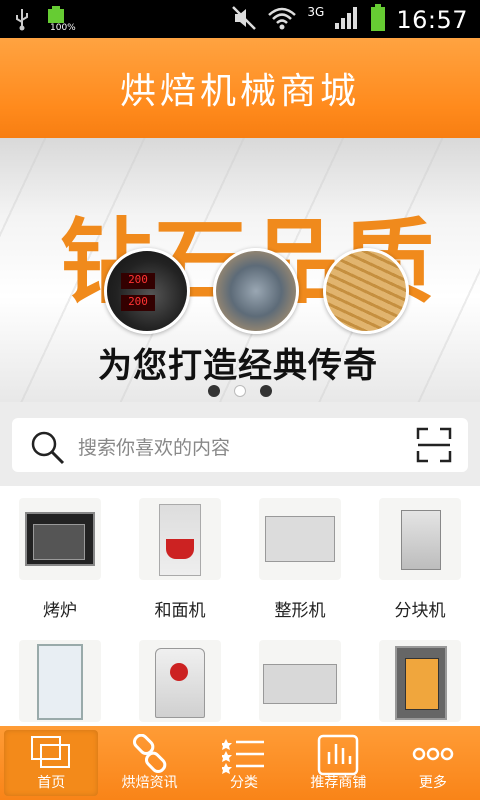 The image size is (480, 800). I want to click on category-item: 烤炉, so click(60, 553).